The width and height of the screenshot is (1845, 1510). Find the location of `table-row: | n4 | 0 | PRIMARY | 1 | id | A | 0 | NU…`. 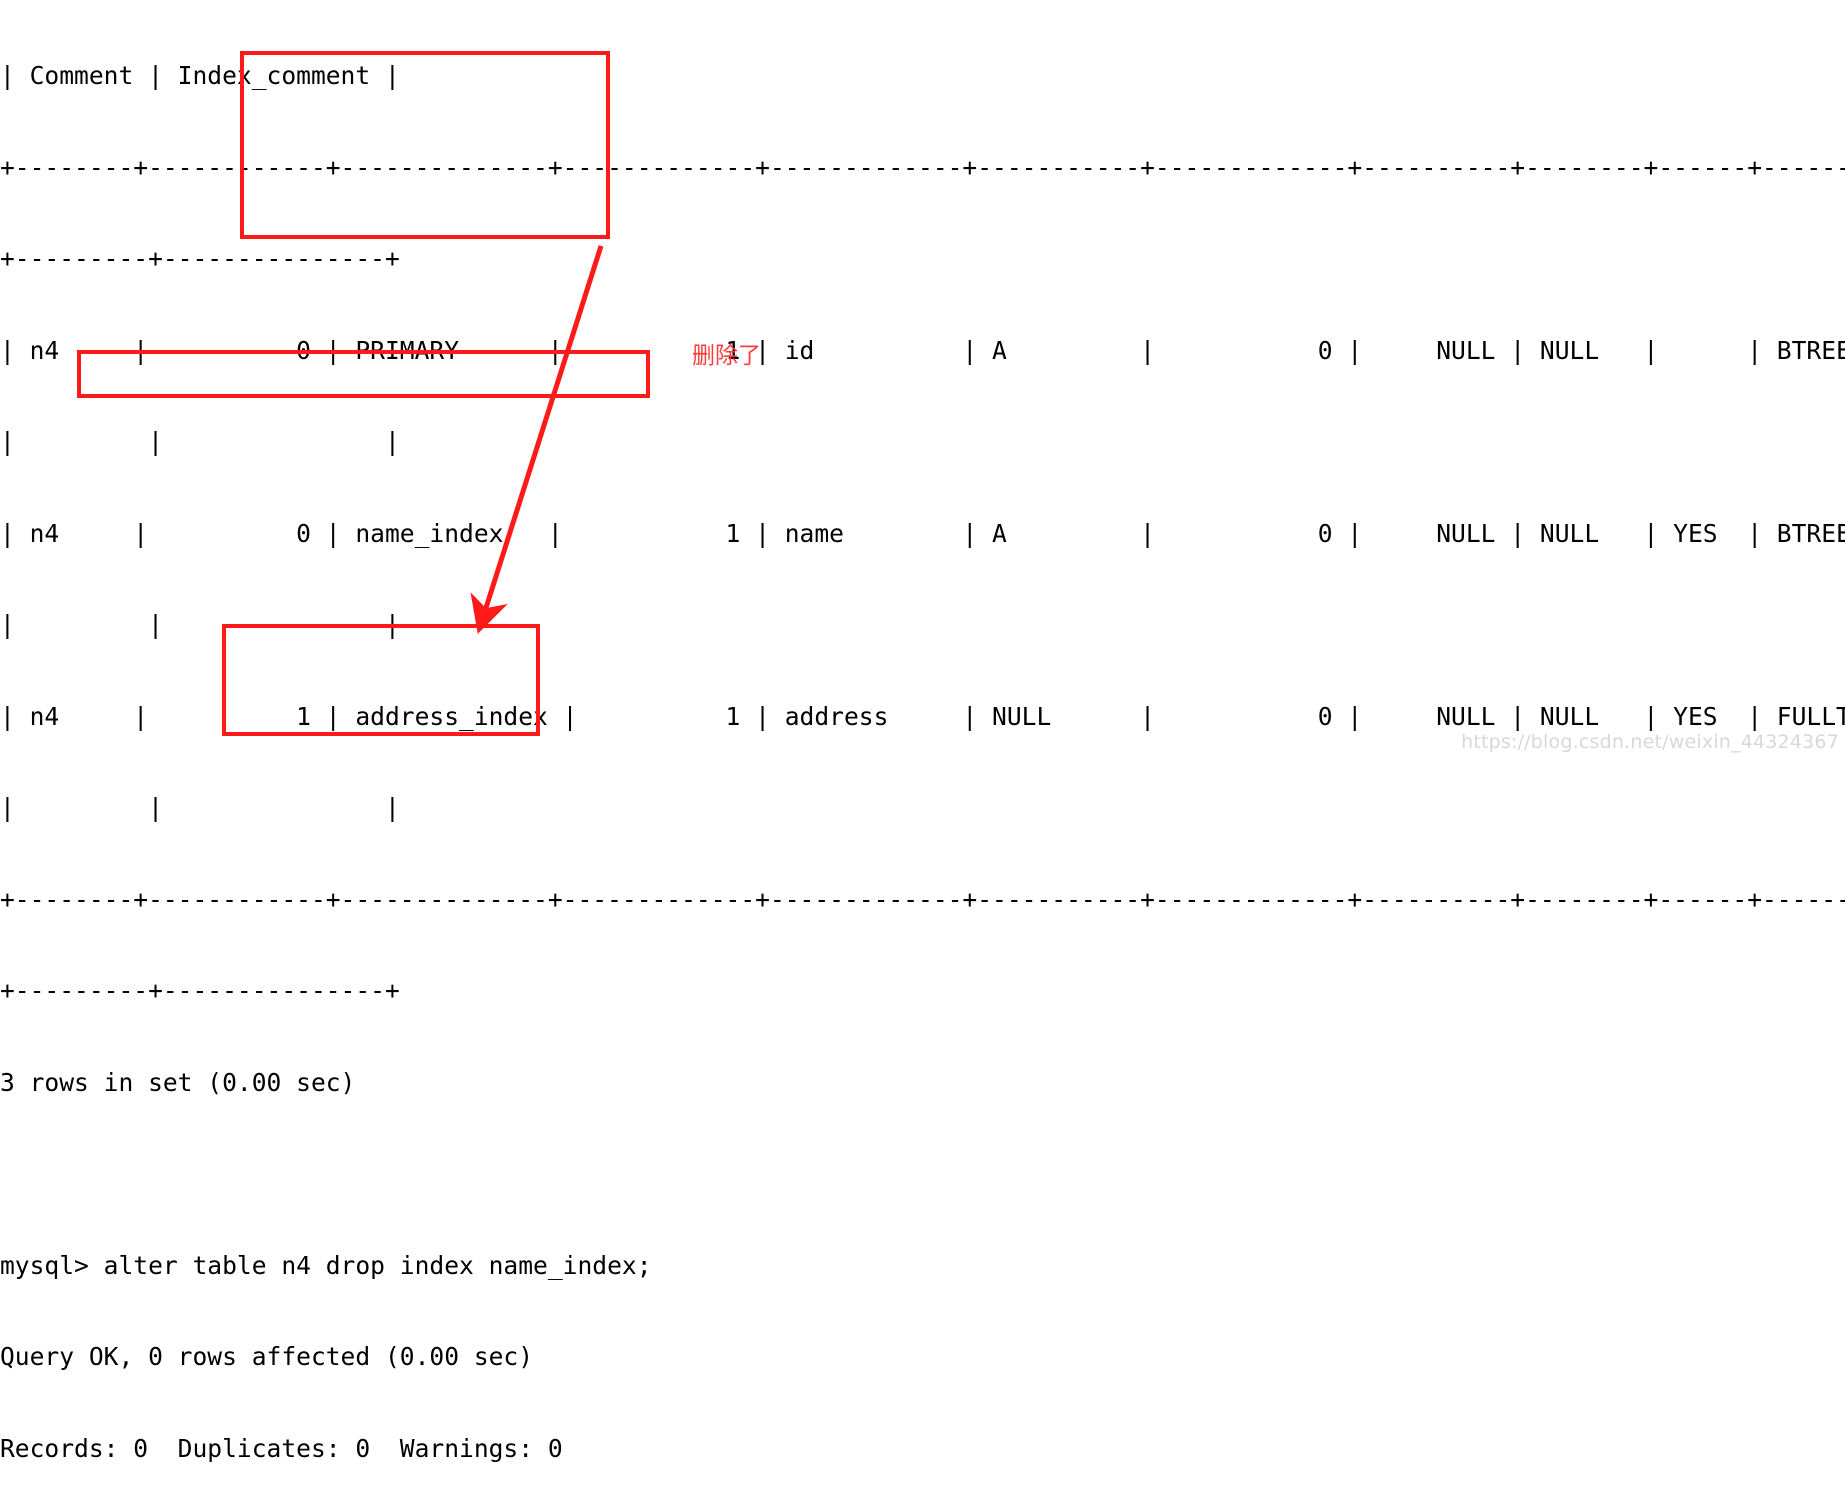

table-row: | n4 | 0 | PRIMARY | 1 | id | A | 0 | NU… is located at coordinates (922, 350).